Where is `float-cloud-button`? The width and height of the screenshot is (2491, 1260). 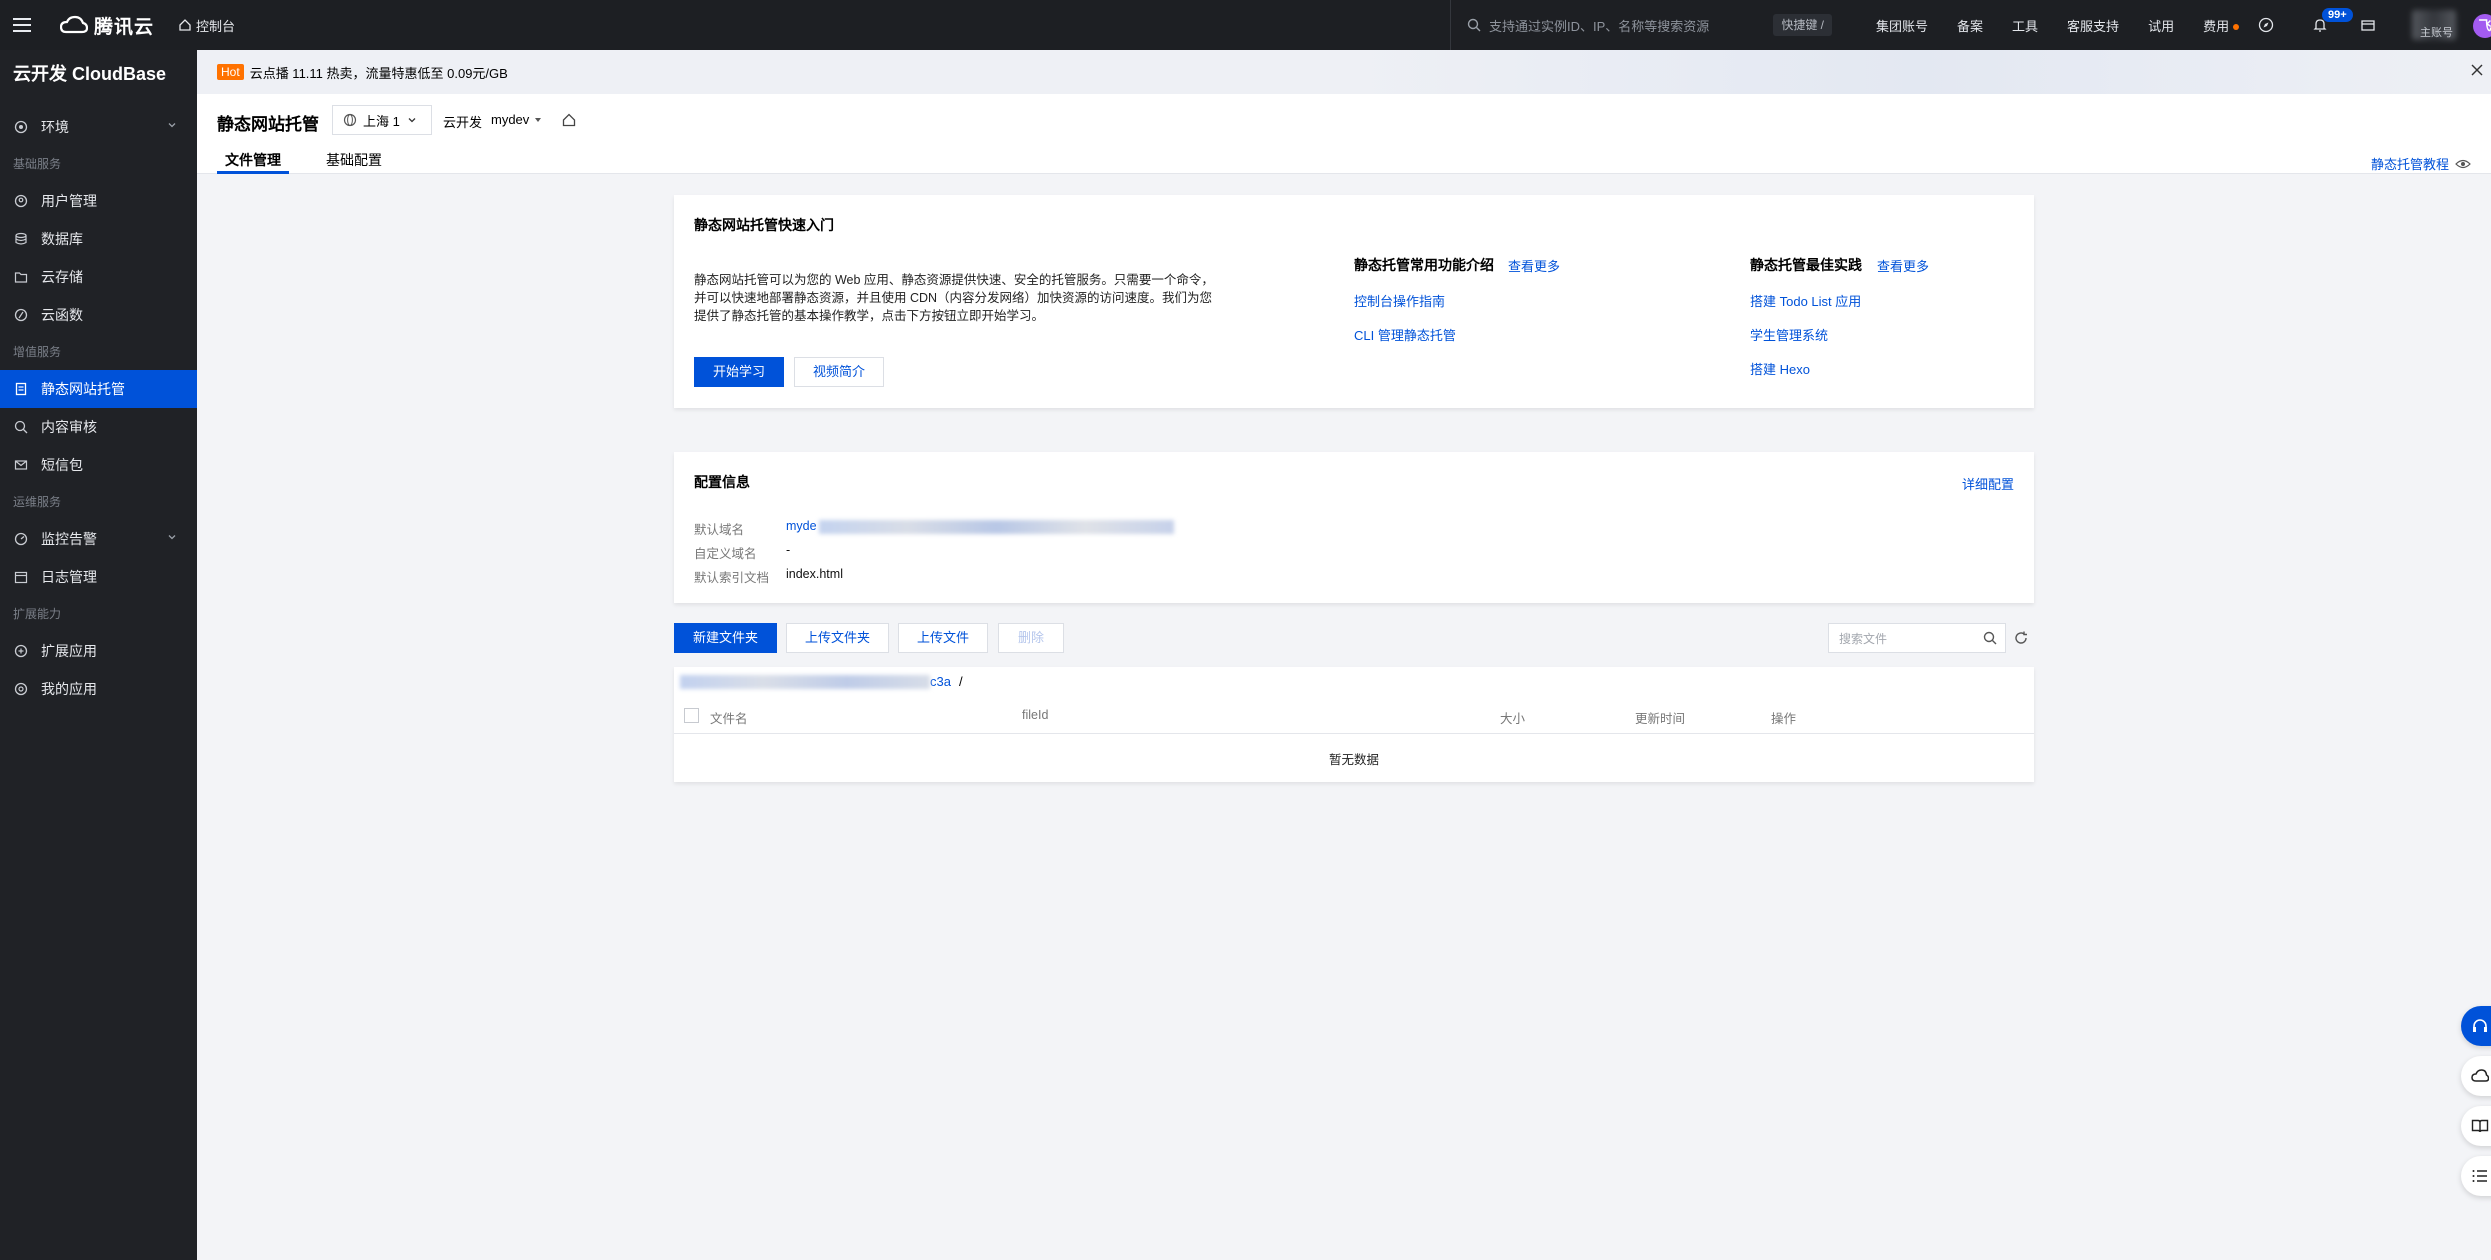 float-cloud-button is located at coordinates (2476, 1076).